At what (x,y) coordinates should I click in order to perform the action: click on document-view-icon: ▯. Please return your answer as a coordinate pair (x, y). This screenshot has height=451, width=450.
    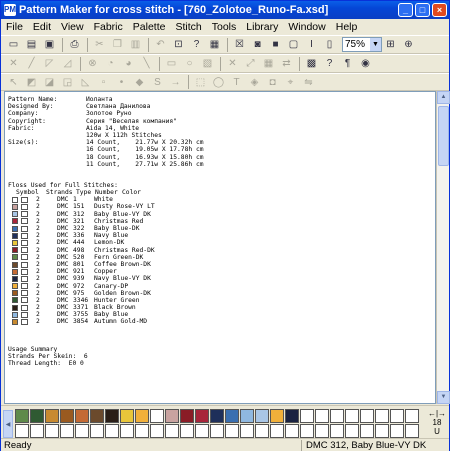
    Looking at the image, I should click on (329, 44).